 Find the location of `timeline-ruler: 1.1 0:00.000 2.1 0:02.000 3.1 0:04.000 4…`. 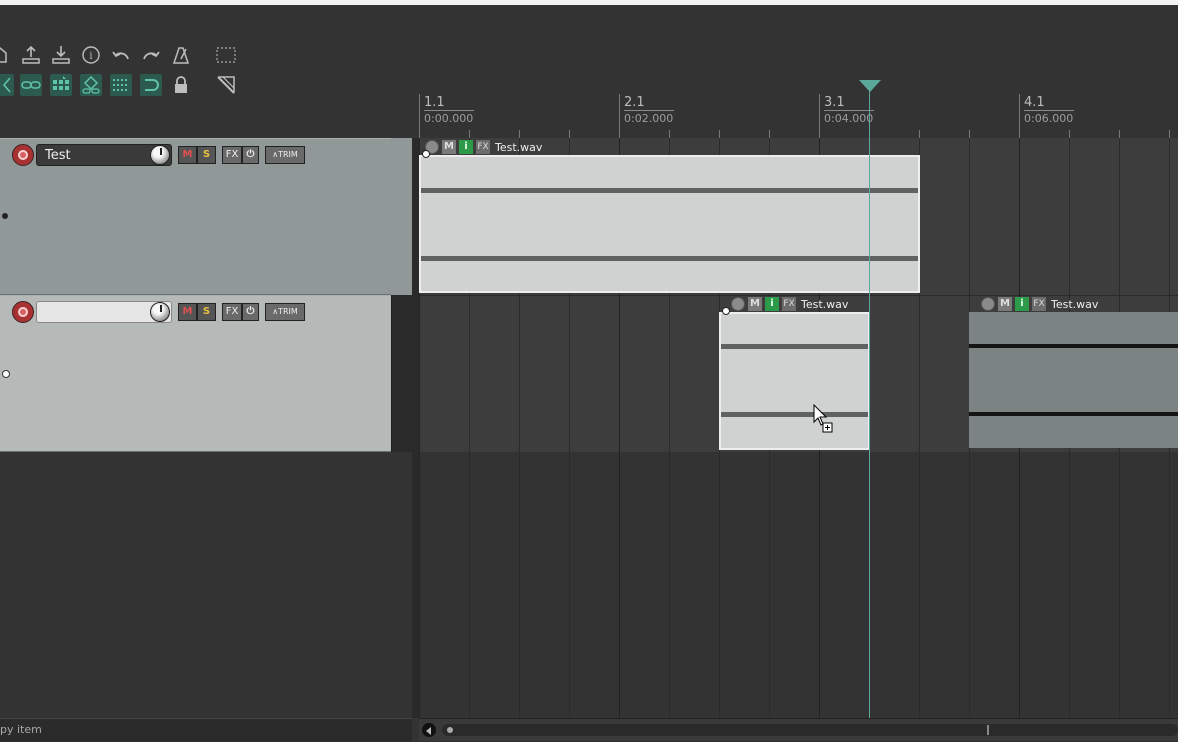

timeline-ruler: 1.1 0:00.000 2.1 0:02.000 3.1 0:04.000 4… is located at coordinates (798, 115).